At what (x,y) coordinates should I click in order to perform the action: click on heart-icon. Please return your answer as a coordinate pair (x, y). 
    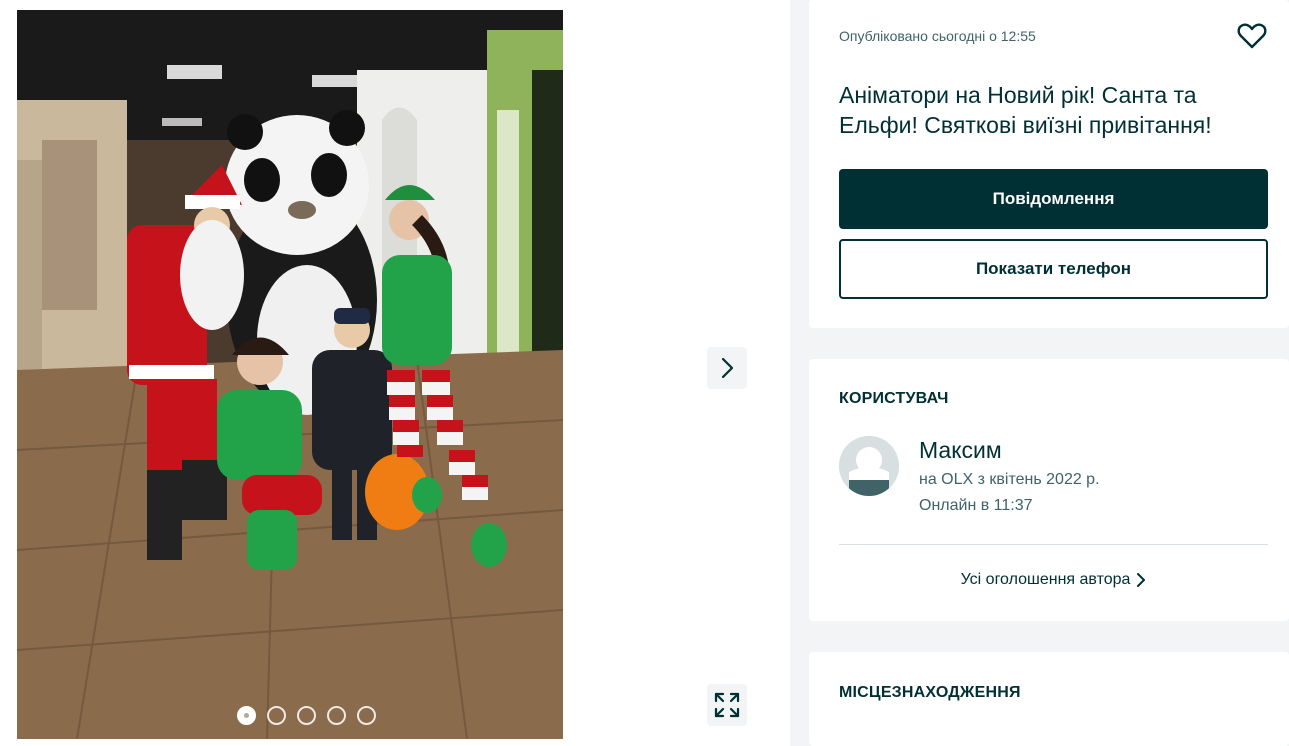
    Looking at the image, I should click on (1252, 36).